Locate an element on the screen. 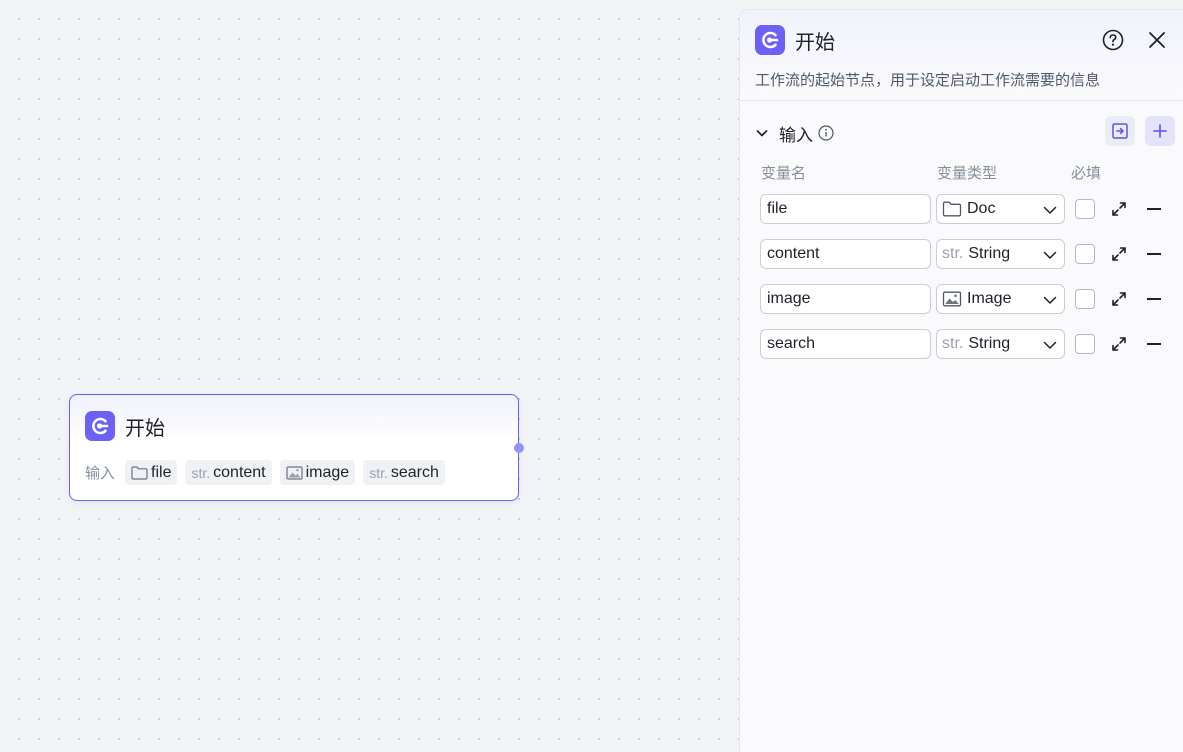  node-input-chip-file: file is located at coordinates (151, 472).